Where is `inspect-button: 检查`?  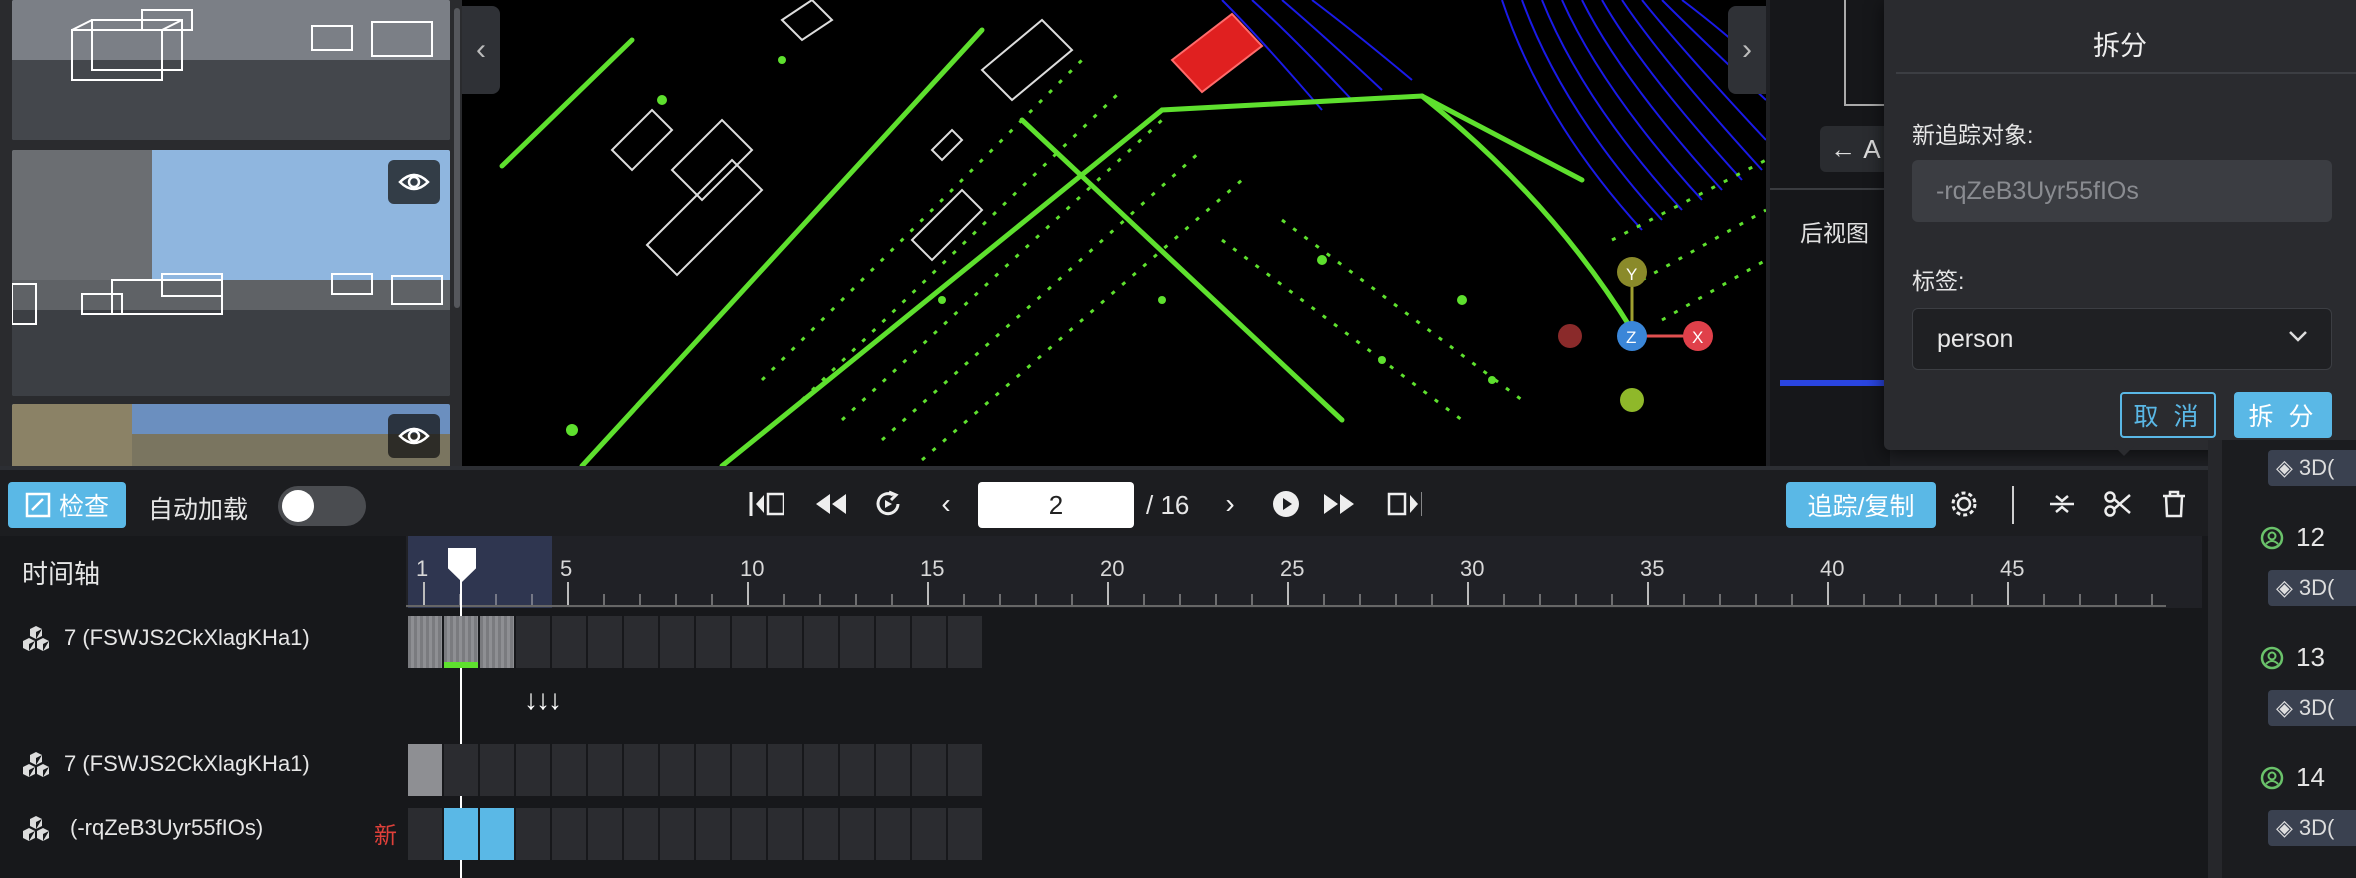 inspect-button: 检查 is located at coordinates (67, 505).